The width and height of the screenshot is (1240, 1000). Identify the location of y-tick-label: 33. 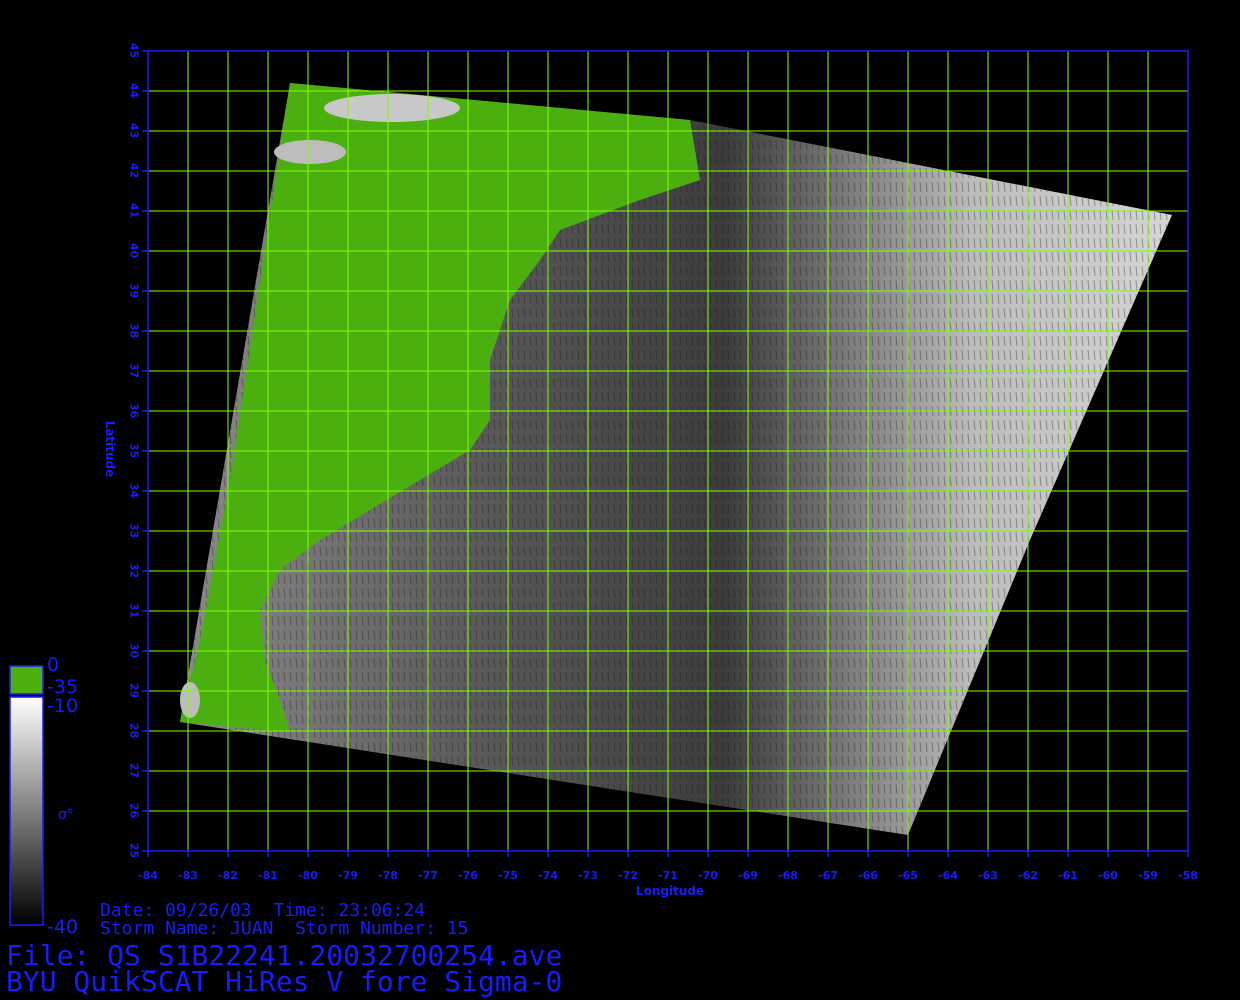
(134, 530).